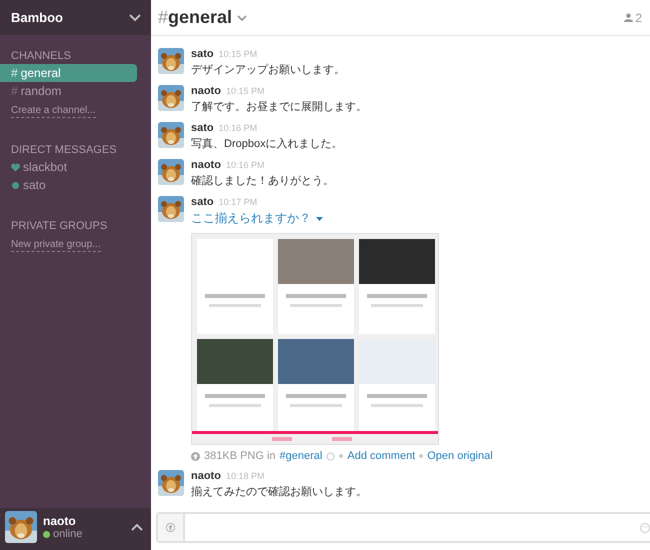  Describe the element at coordinates (59, 226) in the screenshot. I see `section-heading: PRIVATE GROUPS` at that location.